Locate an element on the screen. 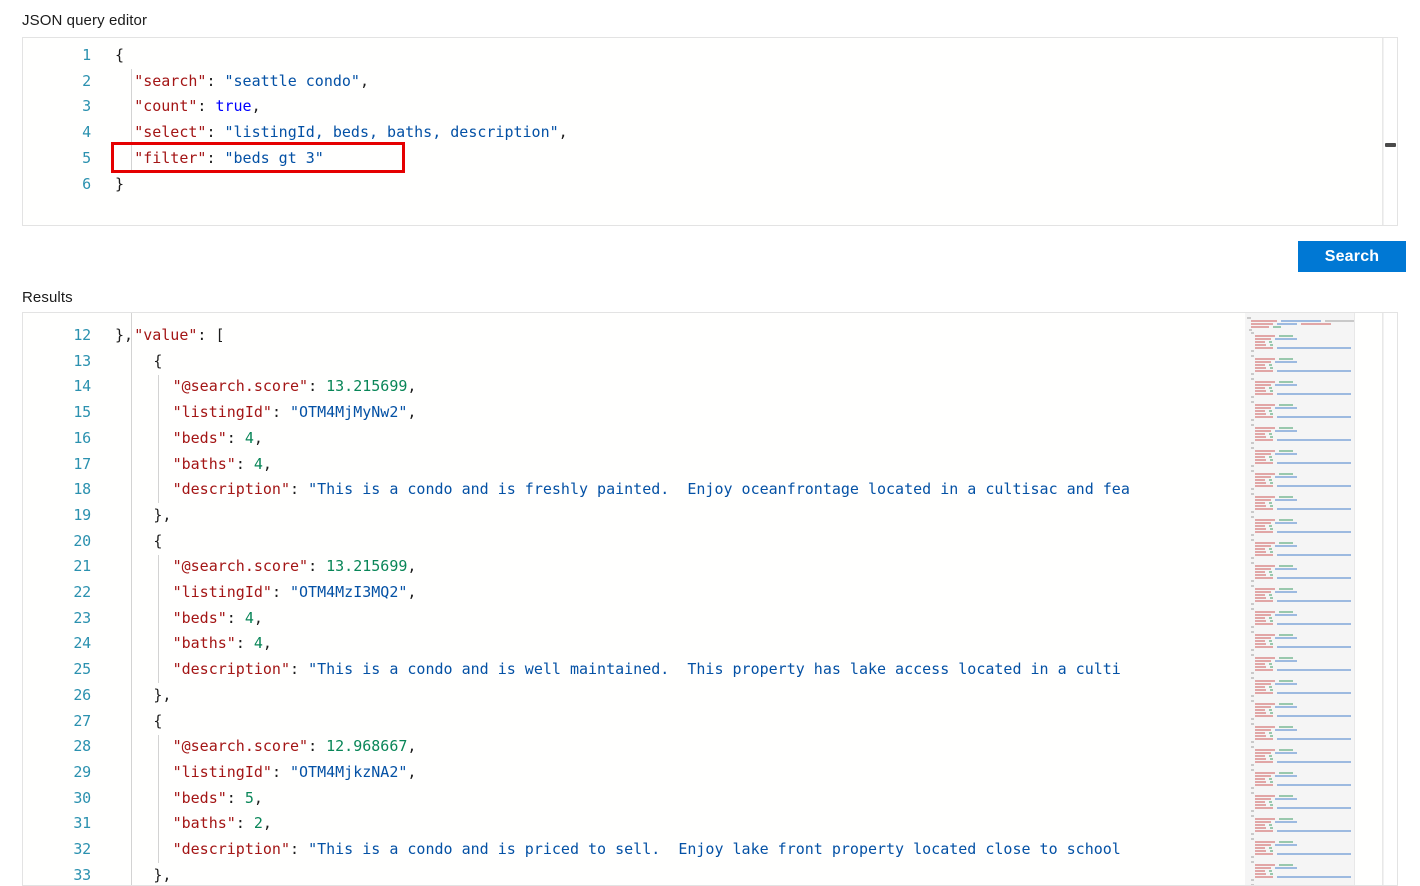 The height and width of the screenshot is (886, 1420). code-token-key: "value" is located at coordinates (166, 335).